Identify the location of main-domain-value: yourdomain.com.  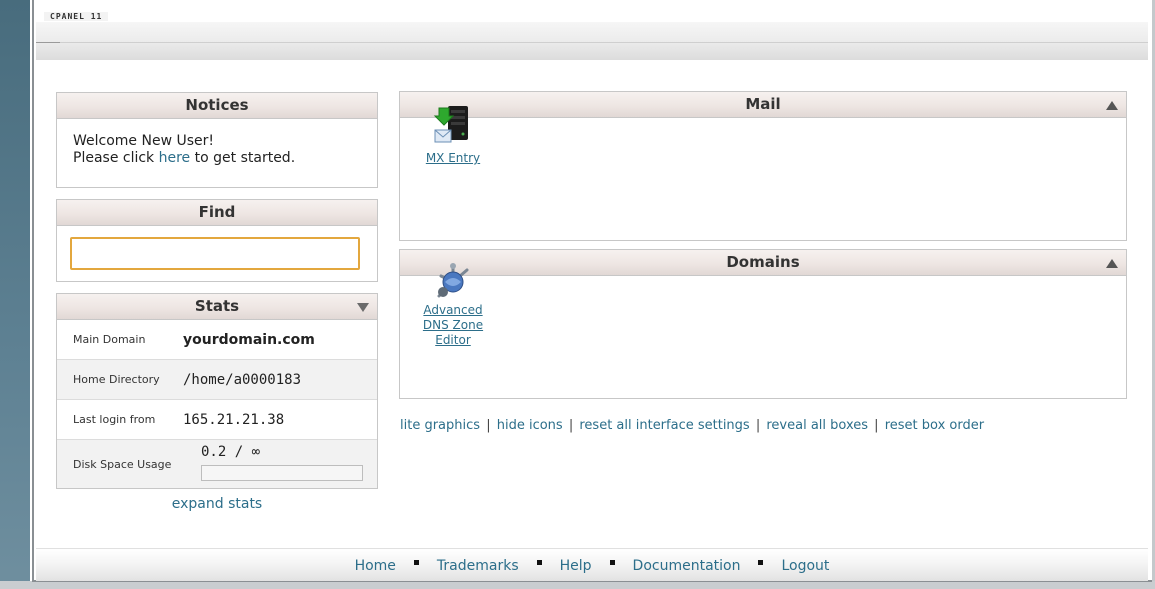
(249, 339).